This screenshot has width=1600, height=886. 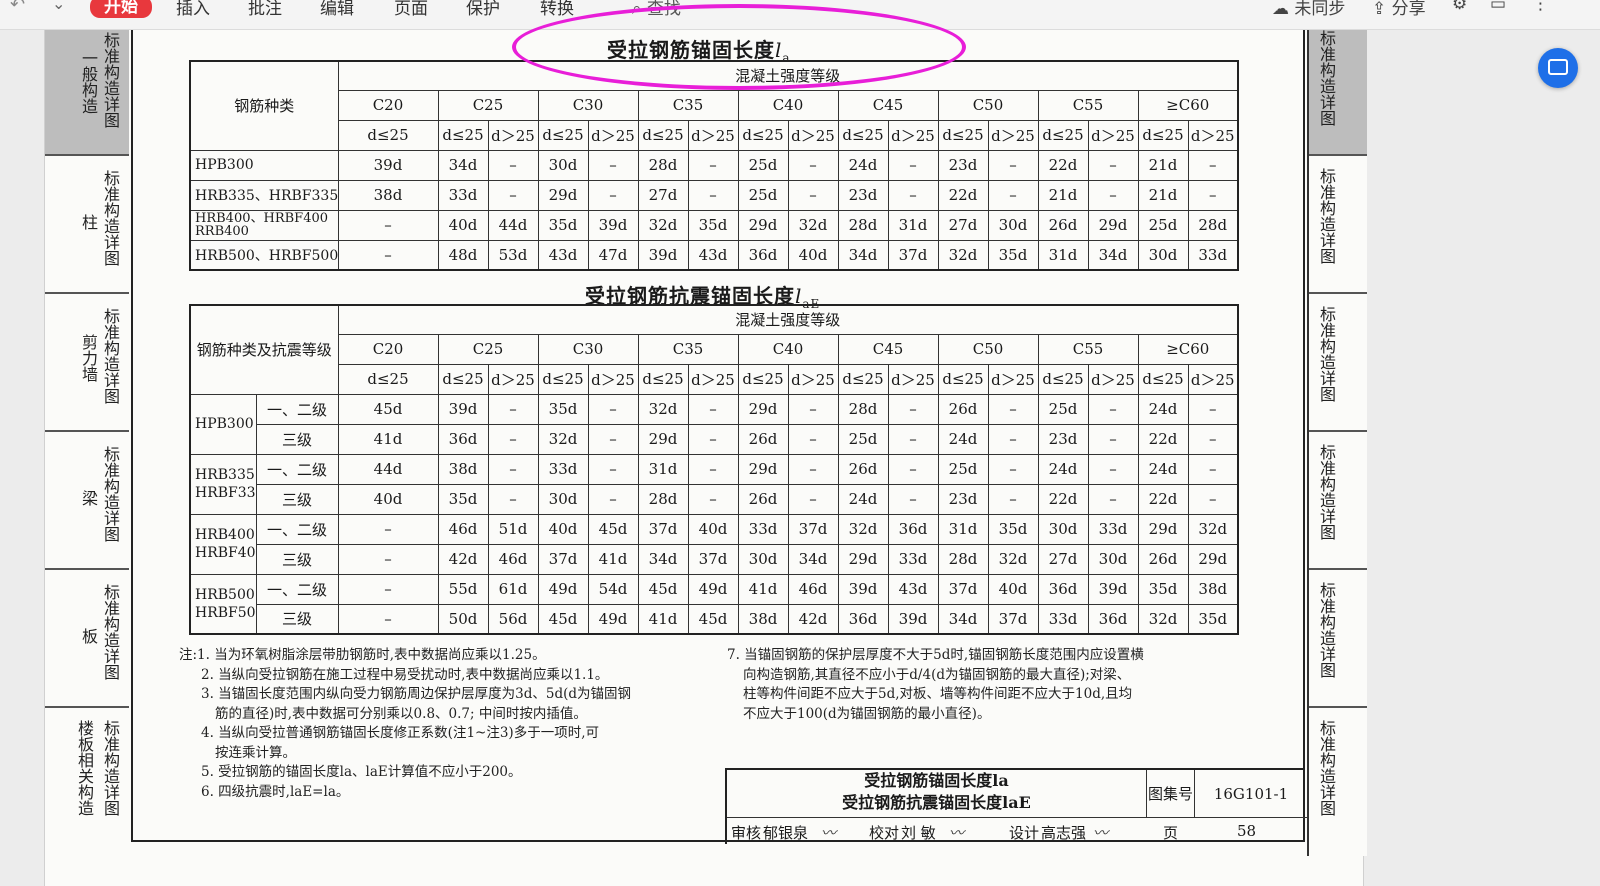 What do you see at coordinates (337, 9) in the screenshot?
I see `tab-edit: 编辑` at bounding box center [337, 9].